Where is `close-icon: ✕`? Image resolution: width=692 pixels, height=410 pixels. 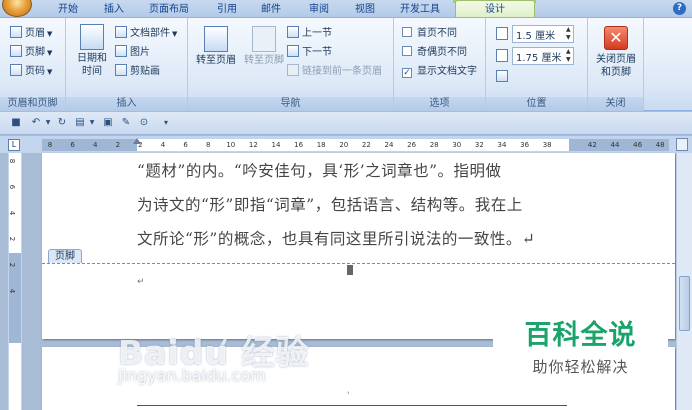
close-icon: ✕ is located at coordinates (616, 38).